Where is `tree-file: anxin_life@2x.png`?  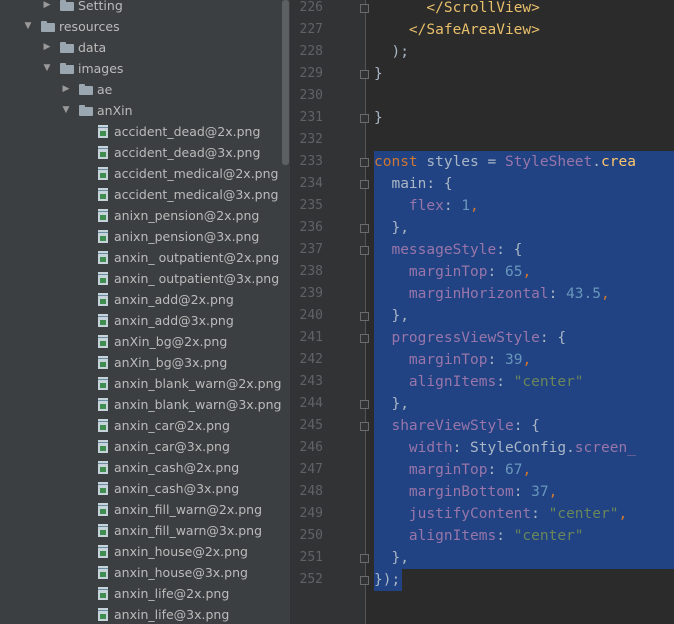 tree-file: anxin_life@2x.png is located at coordinates (140, 593).